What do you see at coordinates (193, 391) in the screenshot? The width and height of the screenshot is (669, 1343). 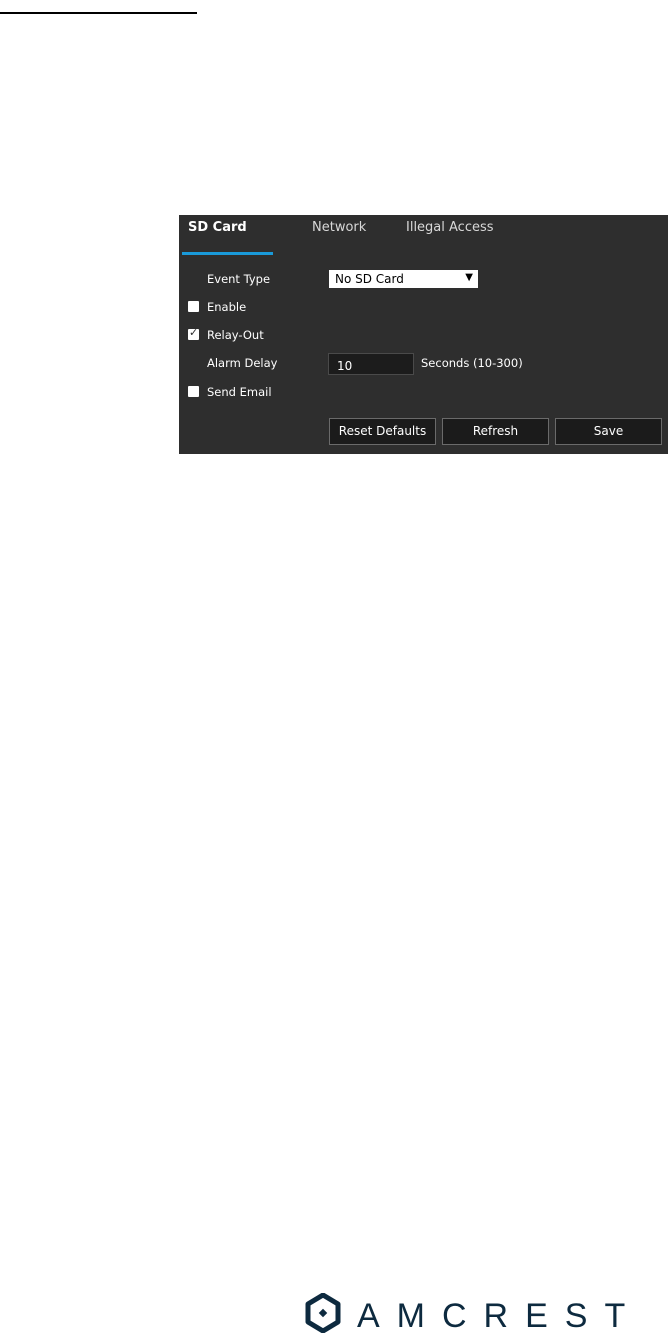 I see `send-email-checkbox` at bounding box center [193, 391].